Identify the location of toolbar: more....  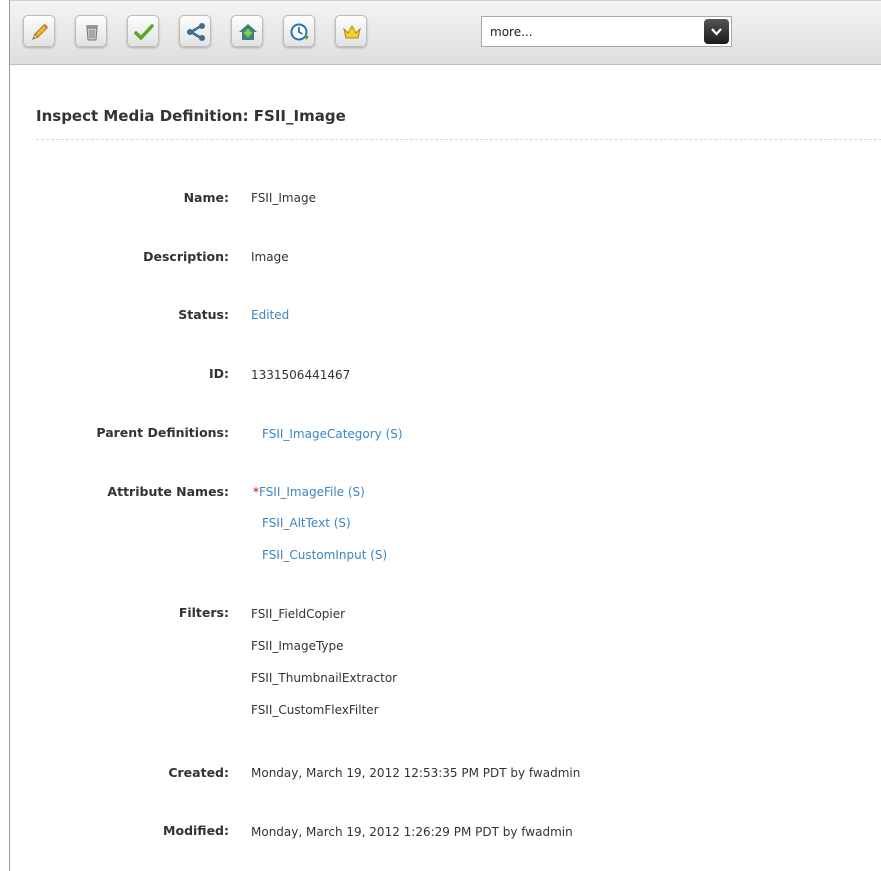
(445, 32).